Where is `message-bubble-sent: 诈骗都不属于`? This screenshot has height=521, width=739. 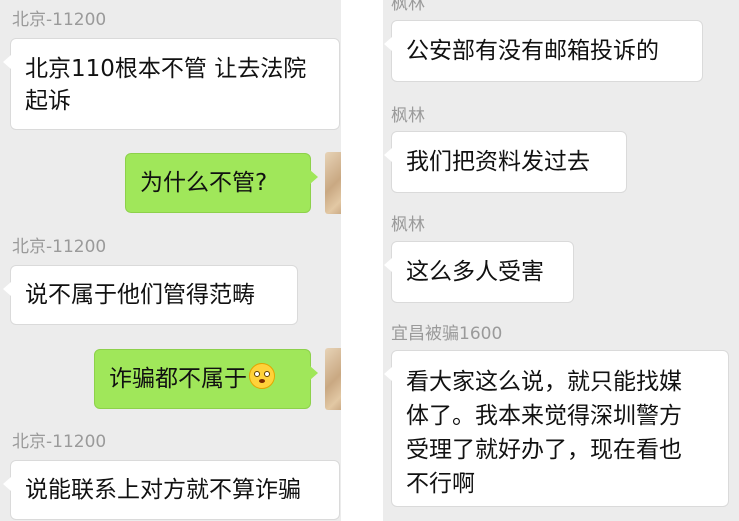 message-bubble-sent: 诈骗都不属于 is located at coordinates (206, 379).